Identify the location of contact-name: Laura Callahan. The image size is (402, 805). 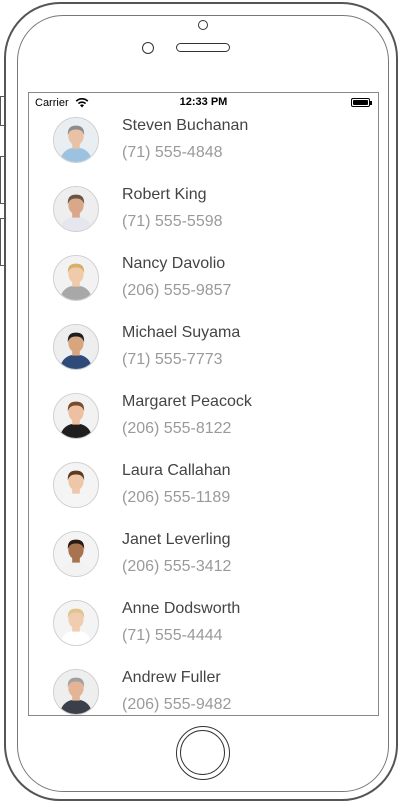
(176, 470).